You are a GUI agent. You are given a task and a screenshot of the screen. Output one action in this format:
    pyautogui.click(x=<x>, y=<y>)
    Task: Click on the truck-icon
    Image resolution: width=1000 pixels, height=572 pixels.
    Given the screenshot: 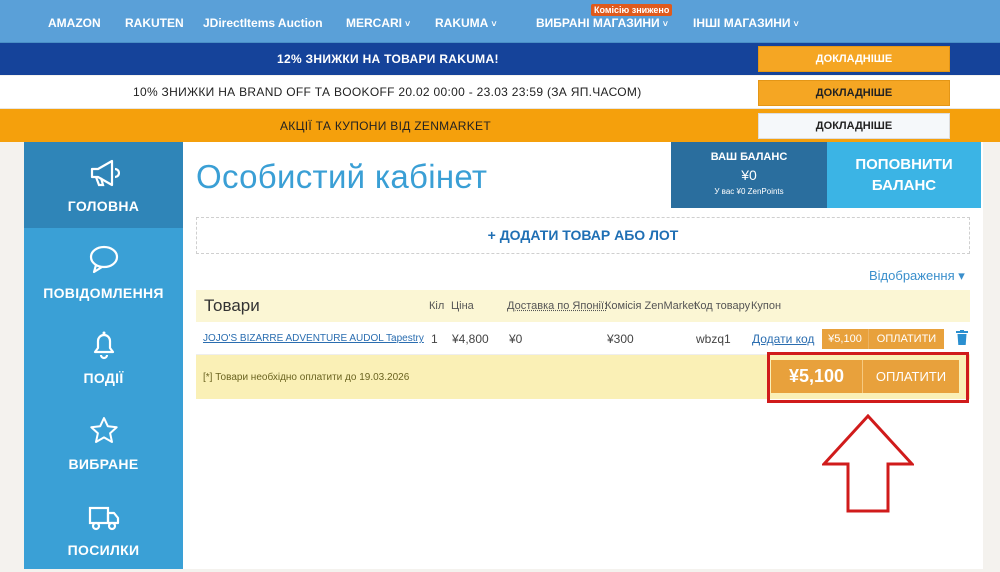 What is the action you would take?
    pyautogui.click(x=104, y=518)
    